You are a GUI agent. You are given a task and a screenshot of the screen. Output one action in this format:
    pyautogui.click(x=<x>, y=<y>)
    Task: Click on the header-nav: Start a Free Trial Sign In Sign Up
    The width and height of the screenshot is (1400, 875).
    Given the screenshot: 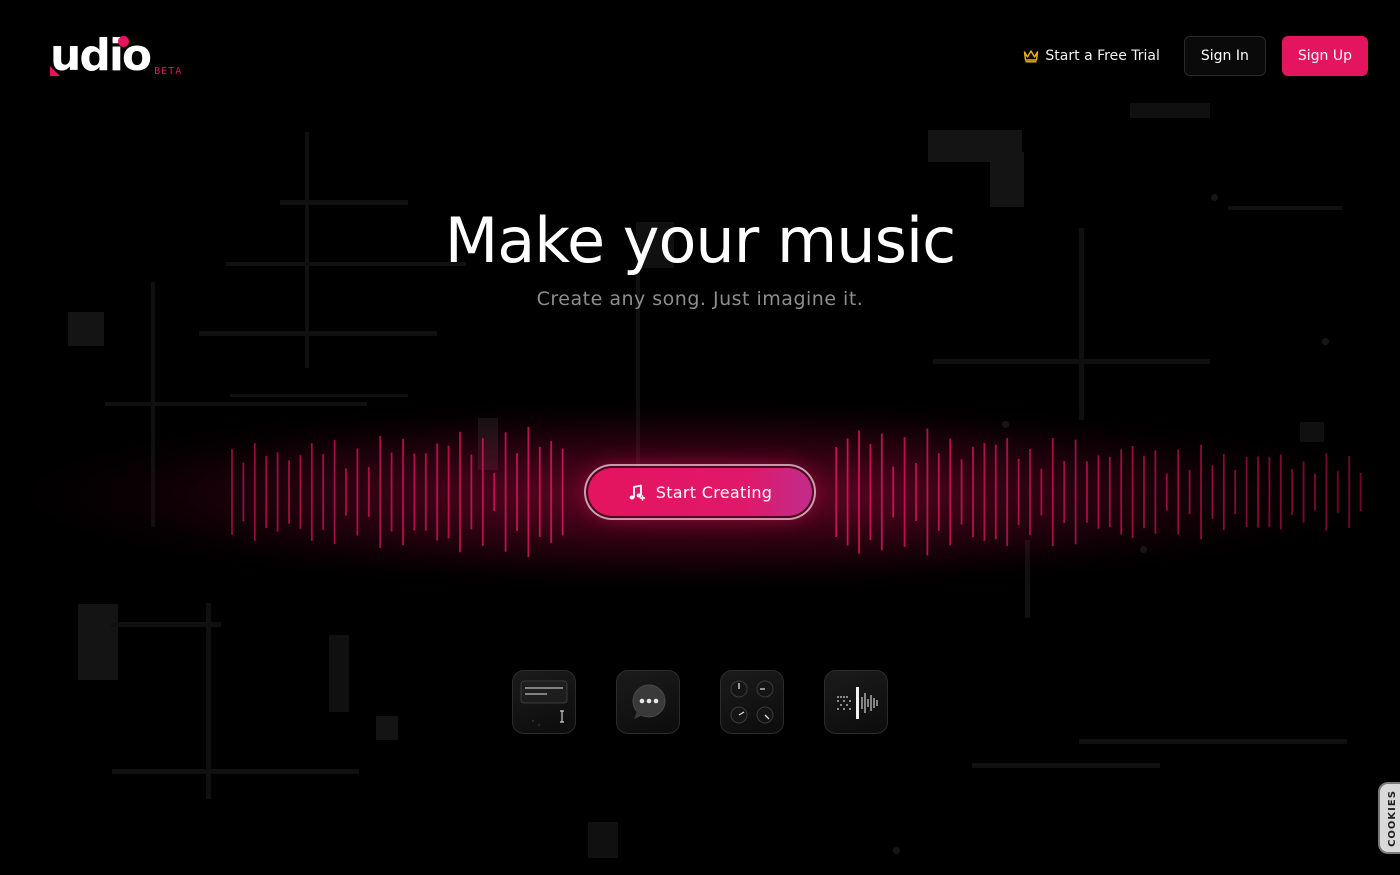 What is the action you would take?
    pyautogui.click(x=1191, y=56)
    